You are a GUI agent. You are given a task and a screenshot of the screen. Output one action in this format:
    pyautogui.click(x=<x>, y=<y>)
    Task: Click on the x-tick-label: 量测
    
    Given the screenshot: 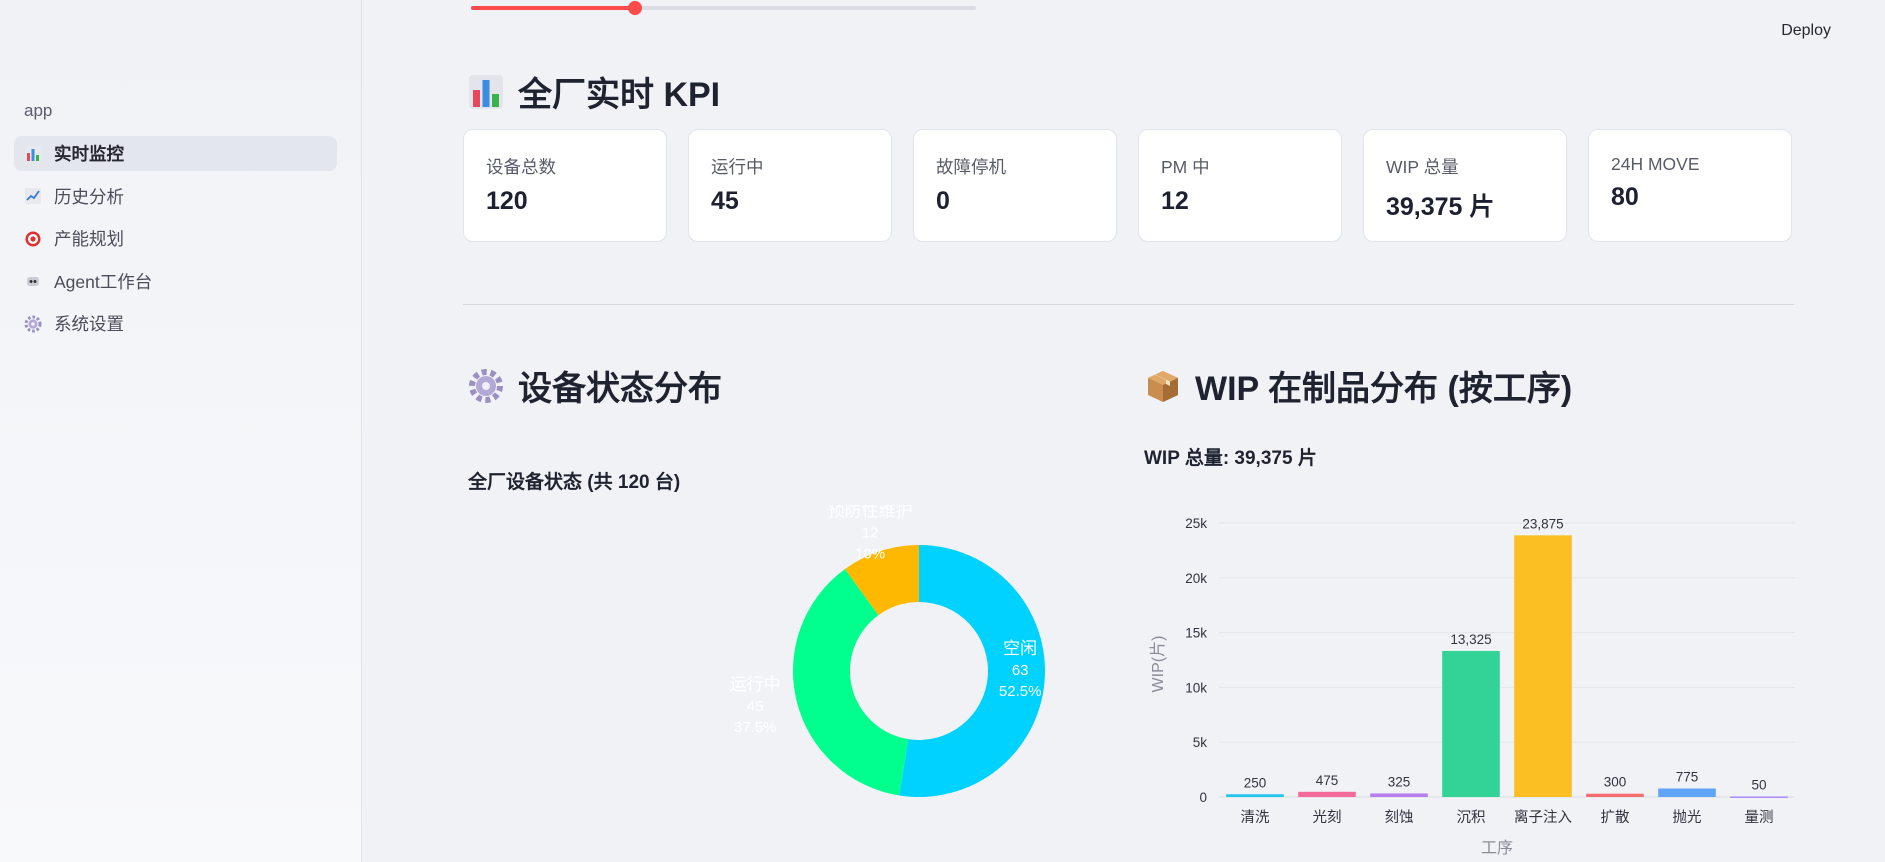 What is the action you would take?
    pyautogui.click(x=1759, y=817)
    